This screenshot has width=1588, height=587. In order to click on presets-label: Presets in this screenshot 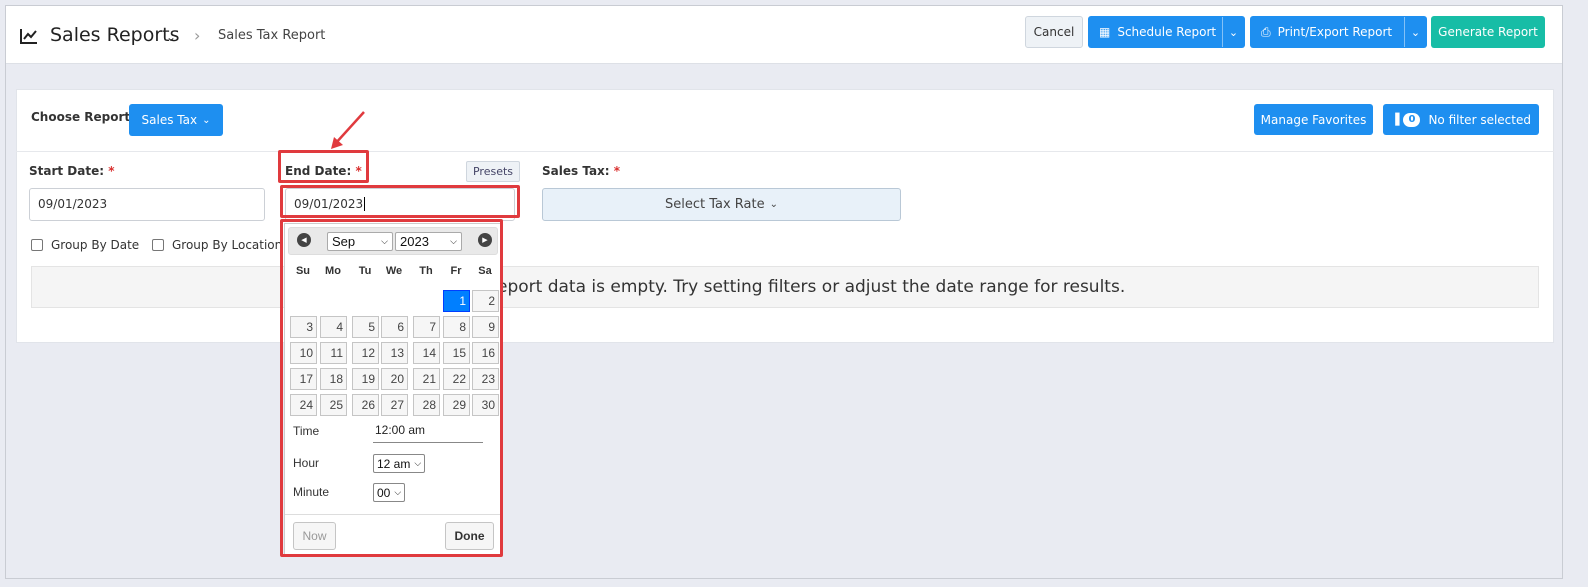, I will do `click(493, 171)`.